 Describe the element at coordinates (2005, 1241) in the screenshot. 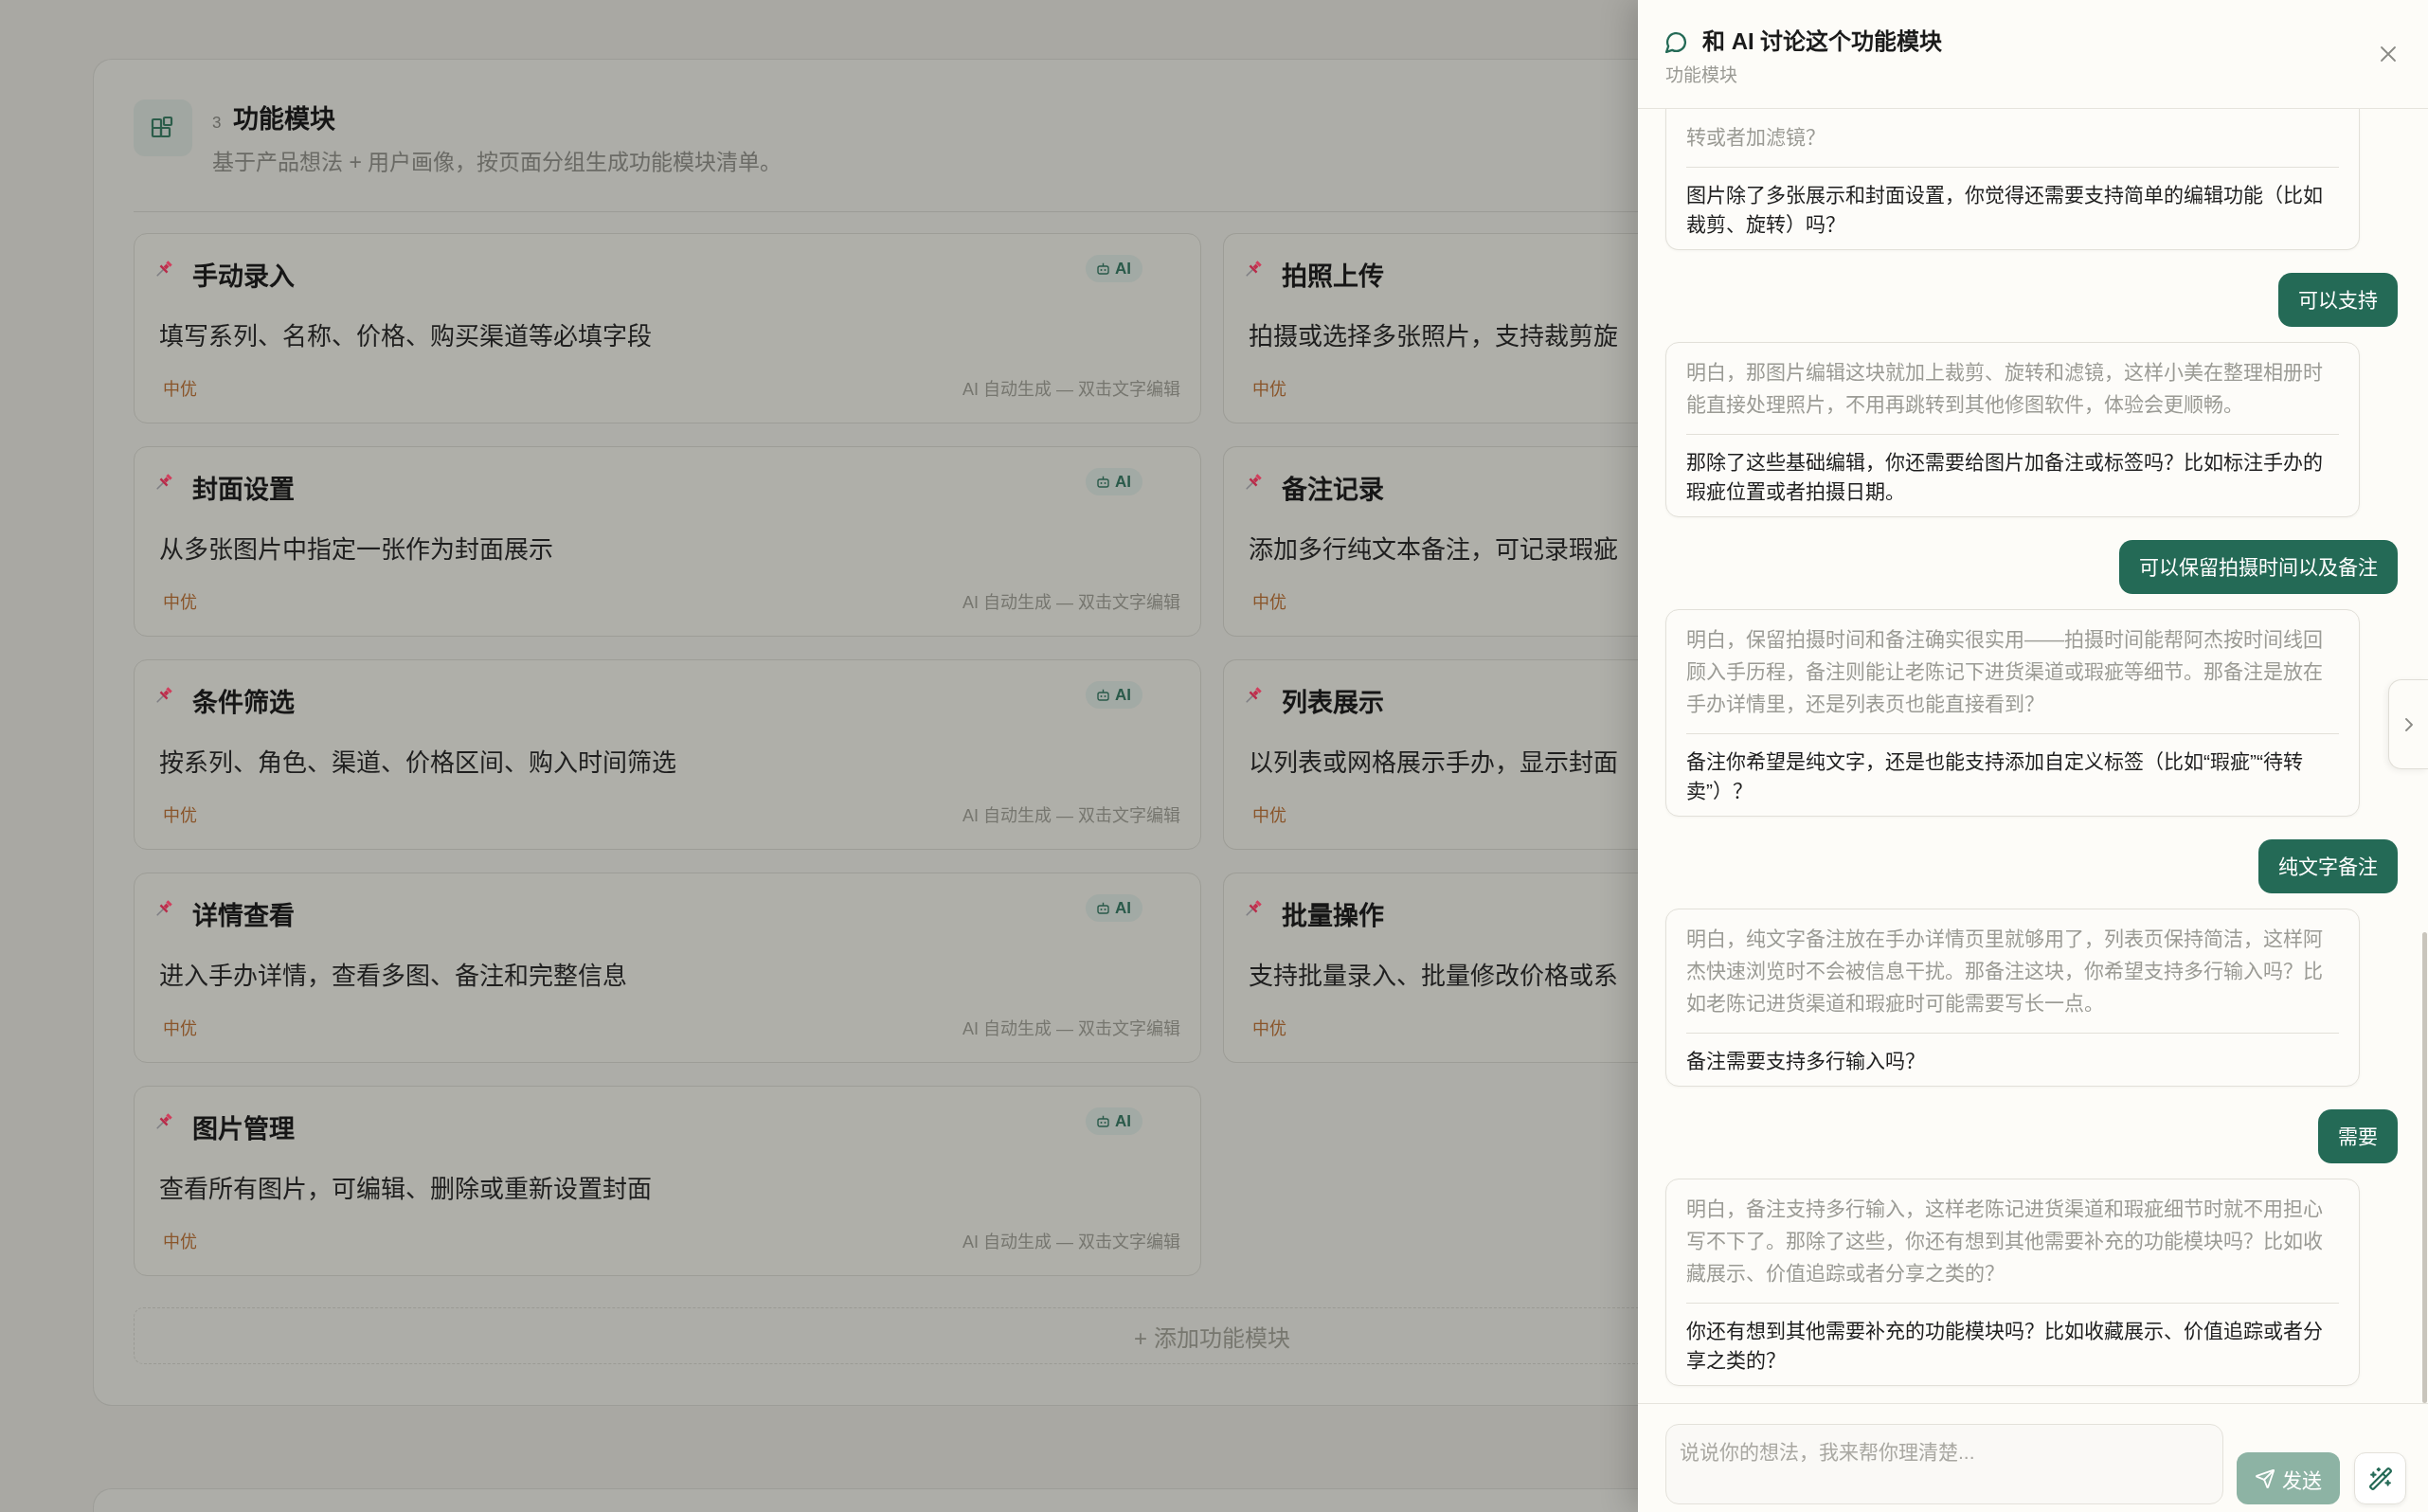

I see `ai-reply: 明白，备注支持多行输入，这样老陈记进货渠道和瑕疵细节时就不用担心写不下了。那除了这些，你还有想到其他需要补充的功能模块吗？比如收藏展示、价值追踪或者分享之类的？` at that location.